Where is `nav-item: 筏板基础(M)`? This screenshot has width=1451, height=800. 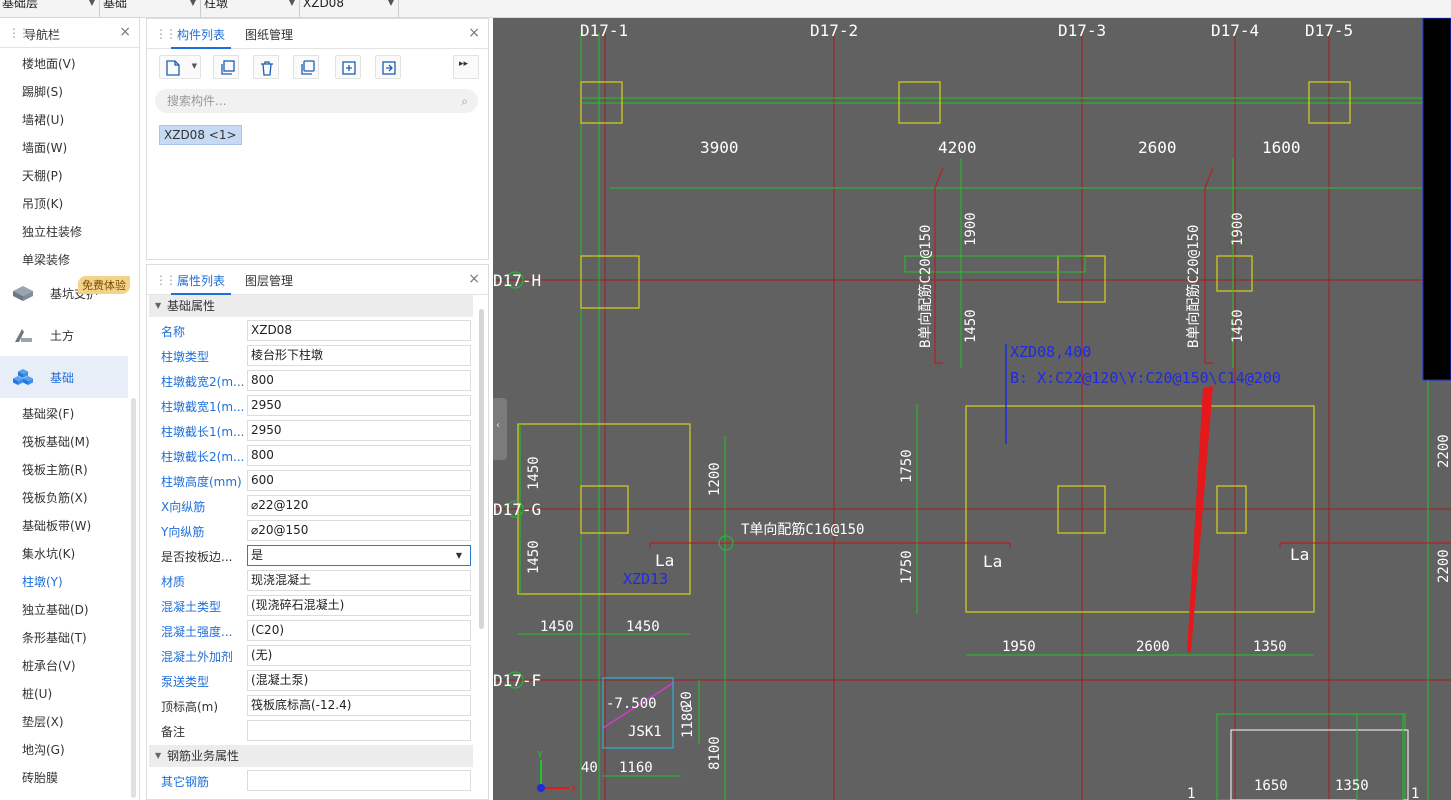 nav-item: 筏板基础(M) is located at coordinates (56, 441).